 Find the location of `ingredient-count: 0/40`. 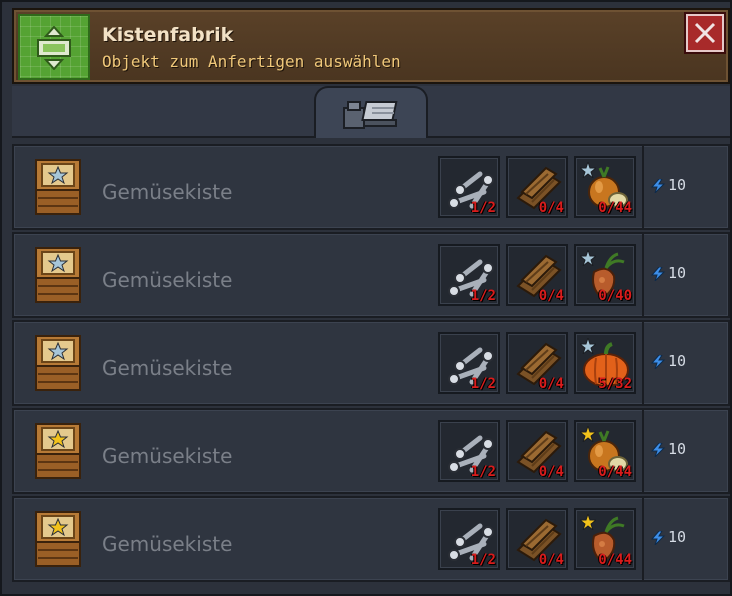

ingredient-count: 0/40 is located at coordinates (615, 296).